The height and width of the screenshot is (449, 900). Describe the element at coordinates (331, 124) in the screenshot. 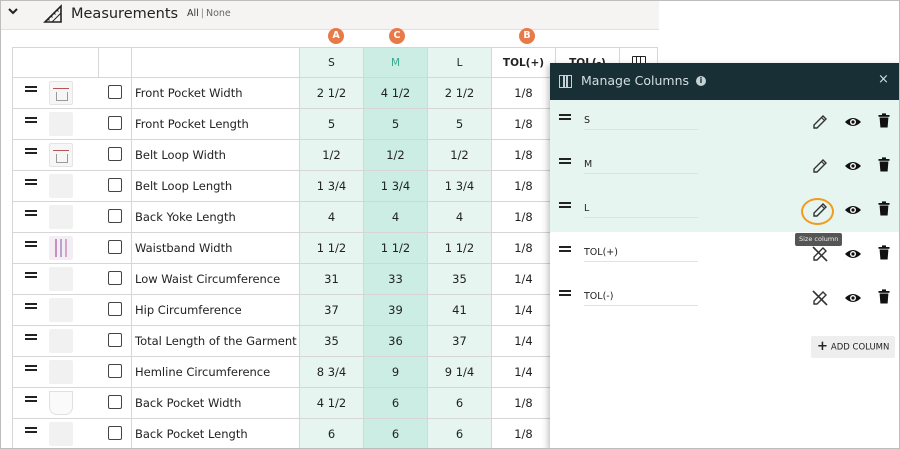

I see `value-s: 5` at that location.